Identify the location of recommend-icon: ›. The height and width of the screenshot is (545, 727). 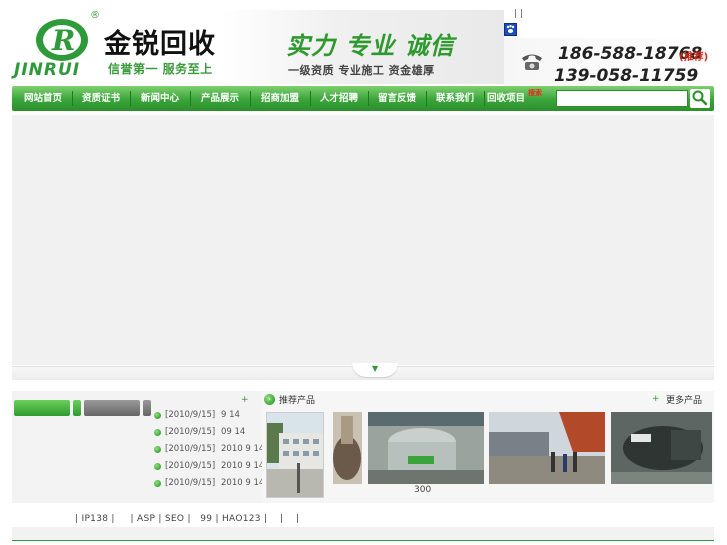
(269, 399).